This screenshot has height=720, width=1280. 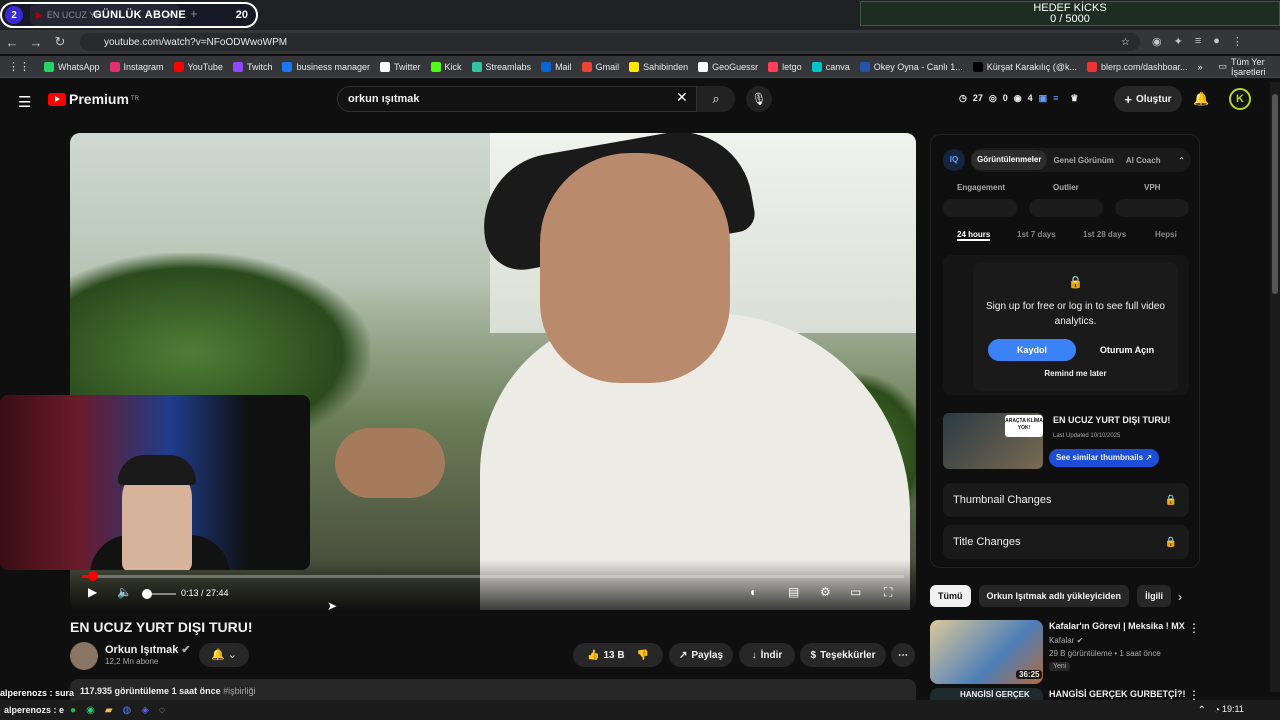 What do you see at coordinates (493, 576) in the screenshot?
I see `progress-bar` at bounding box center [493, 576].